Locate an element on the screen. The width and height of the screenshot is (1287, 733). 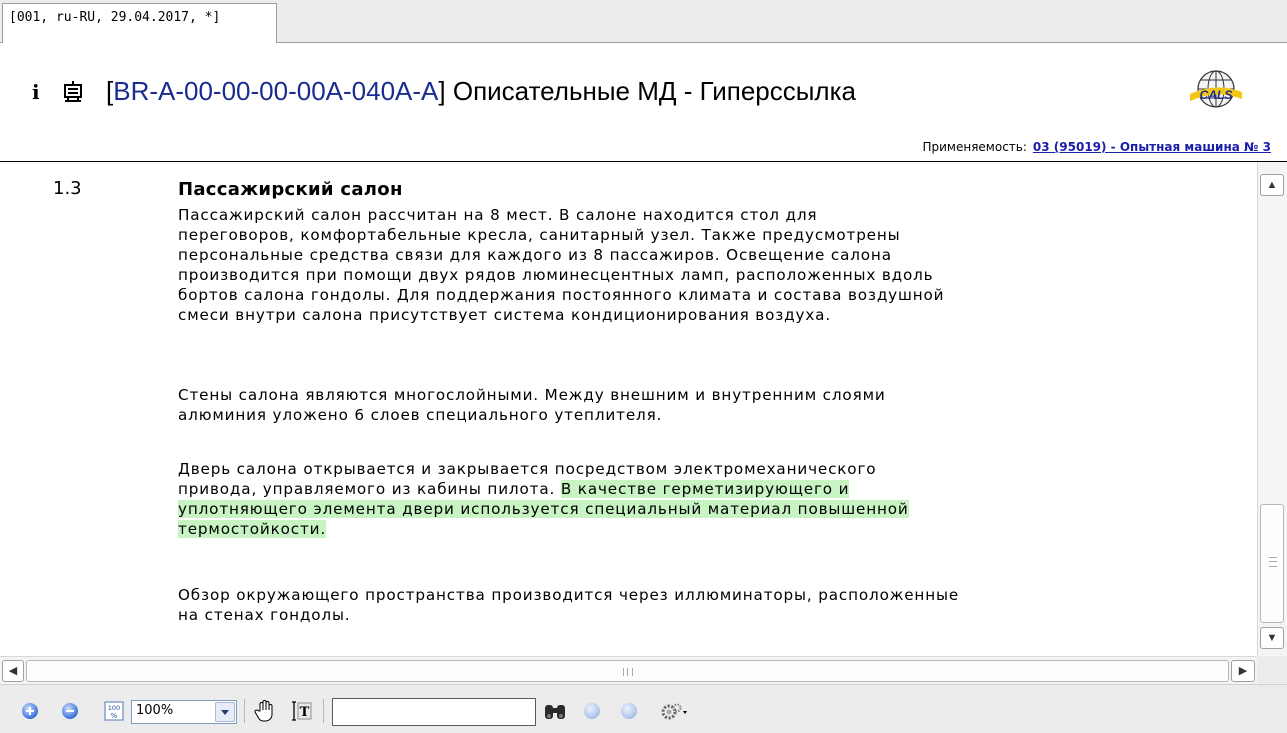
zoom-in-icon is located at coordinates (30, 711).